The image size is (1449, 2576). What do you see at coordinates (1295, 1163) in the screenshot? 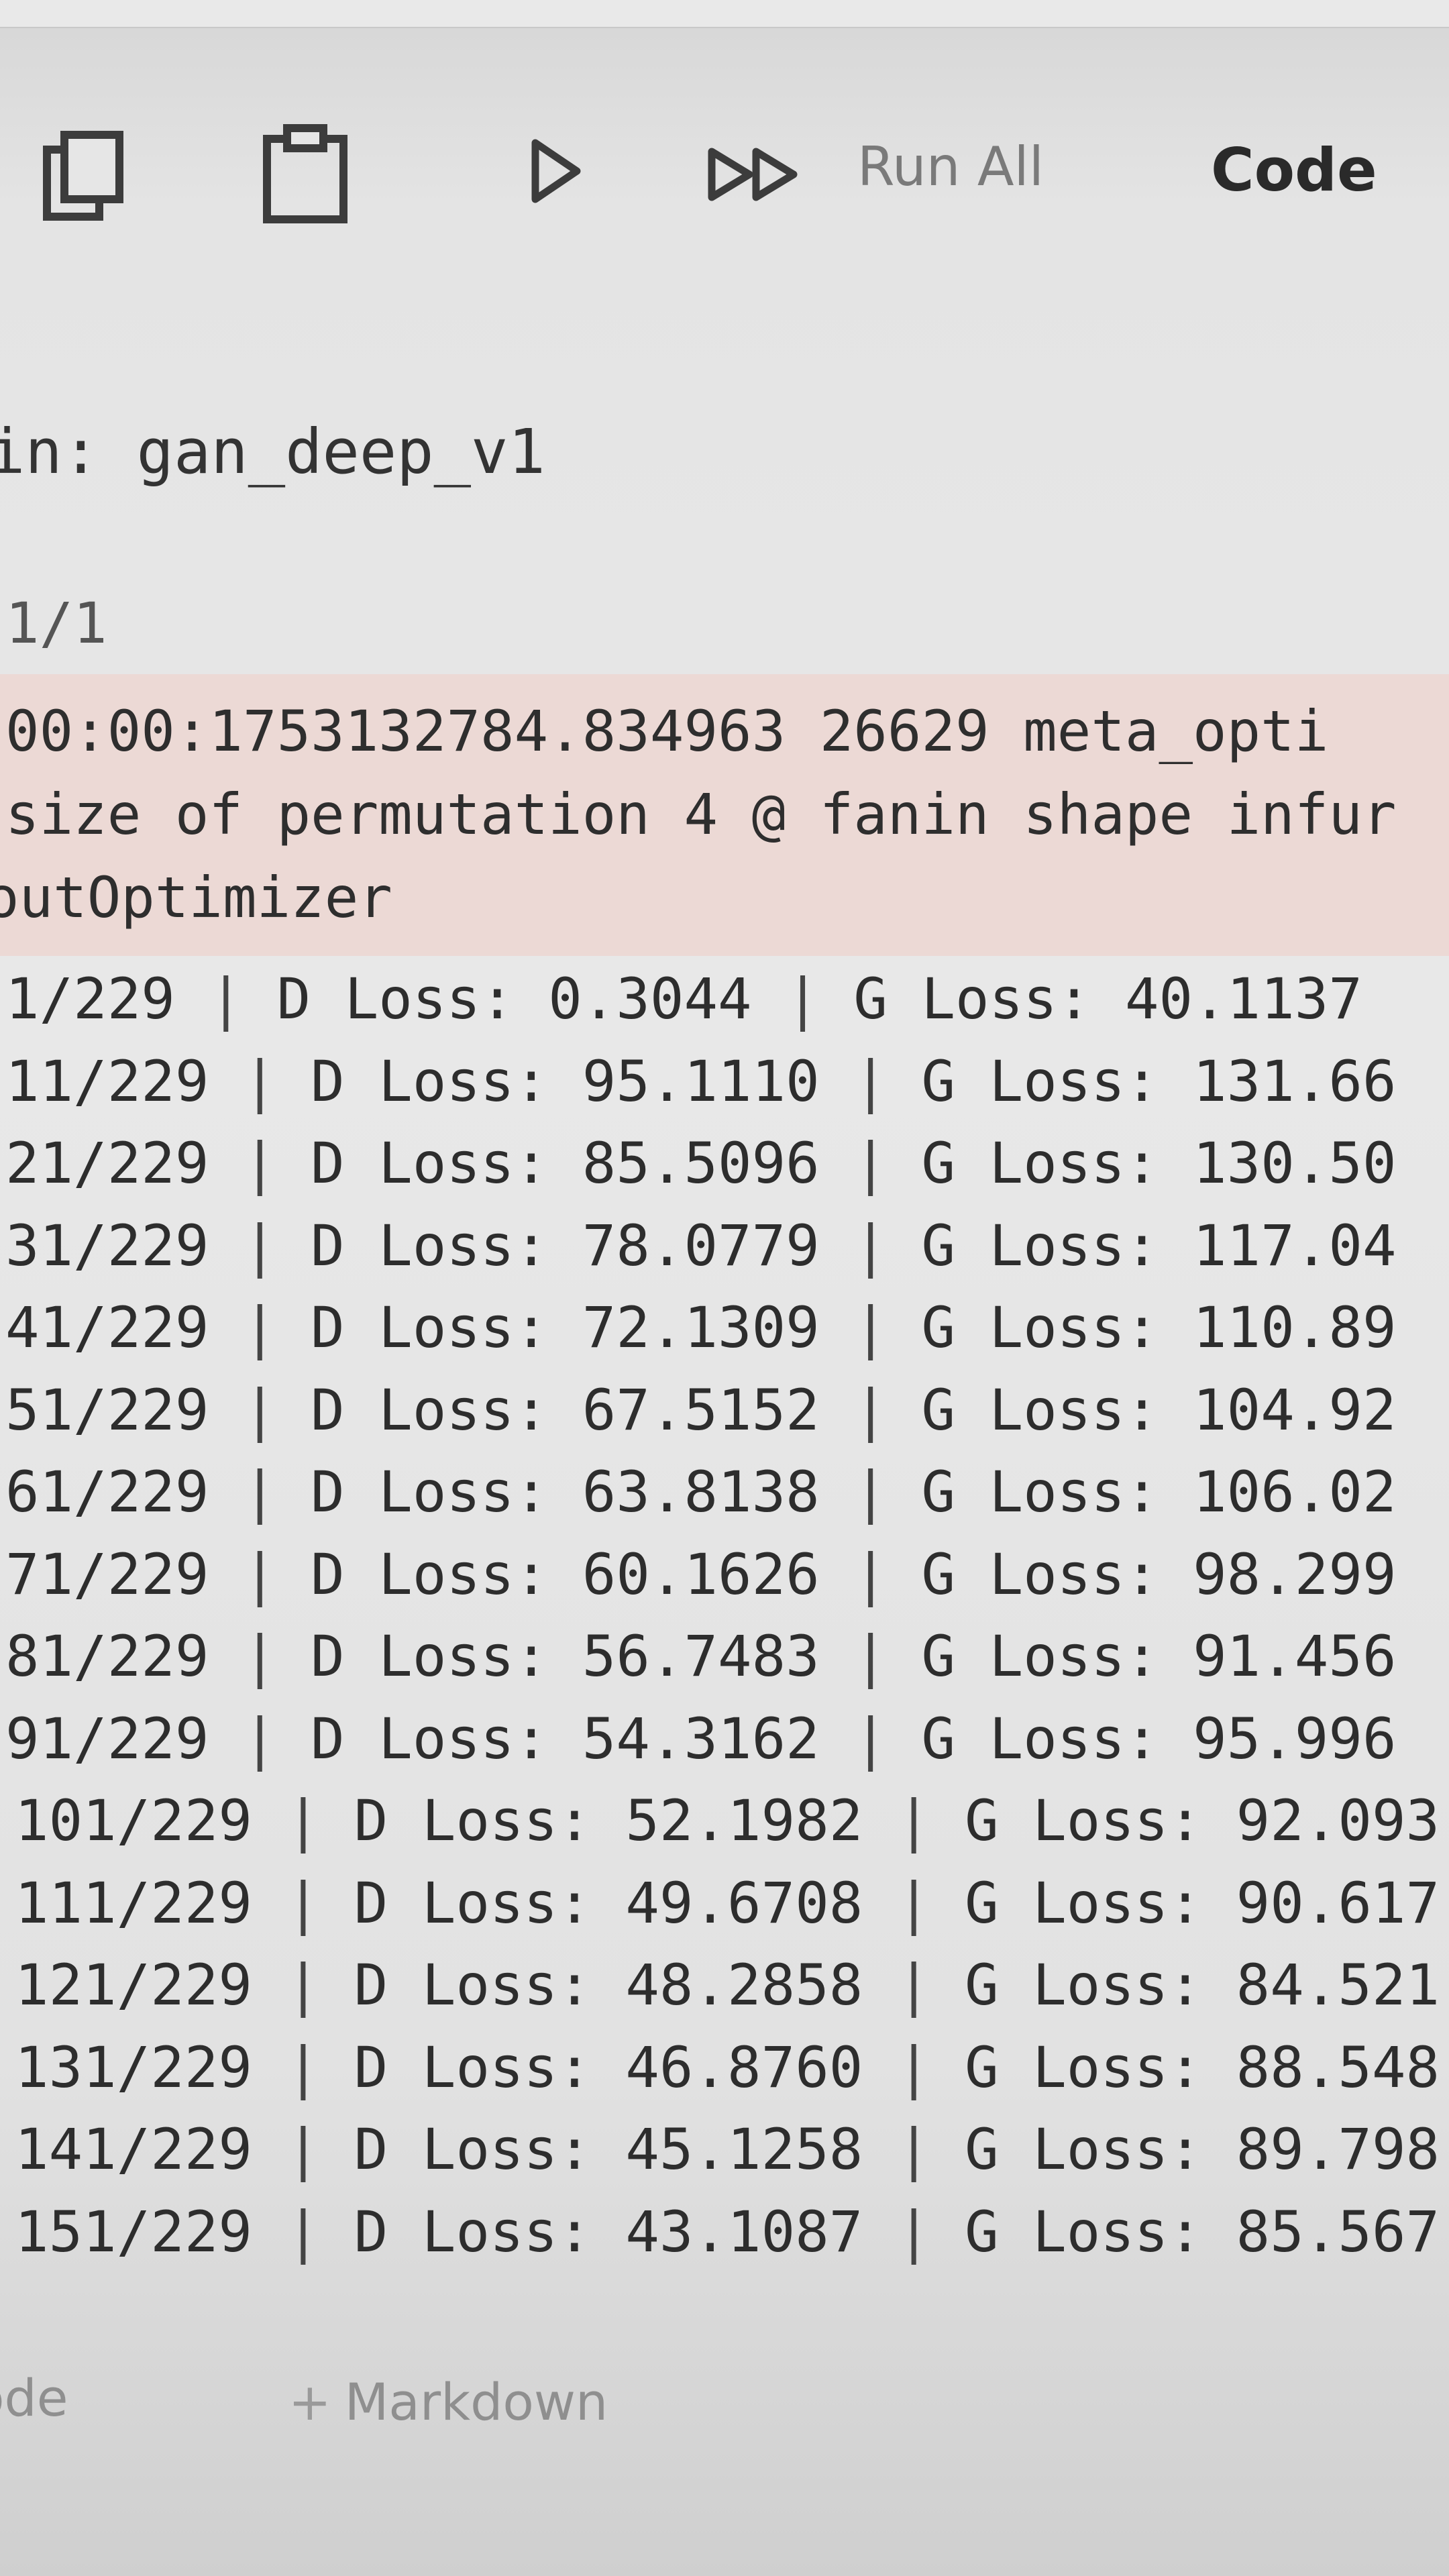
I see `g-loss-value: 130.50` at bounding box center [1295, 1163].